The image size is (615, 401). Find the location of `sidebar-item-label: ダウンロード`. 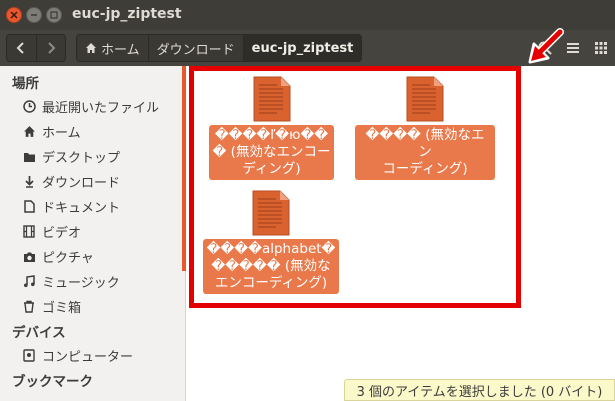

sidebar-item-label: ダウンロード is located at coordinates (81, 183).